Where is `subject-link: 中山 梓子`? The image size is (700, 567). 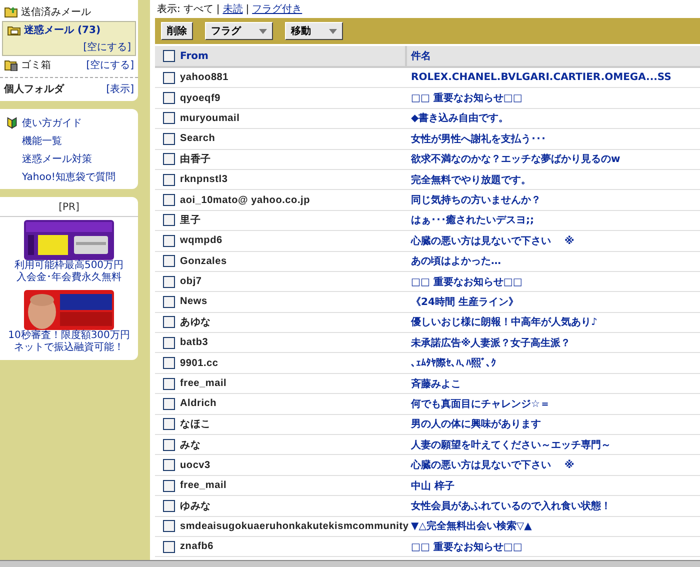
subject-link: 中山 梓子 is located at coordinates (430, 485).